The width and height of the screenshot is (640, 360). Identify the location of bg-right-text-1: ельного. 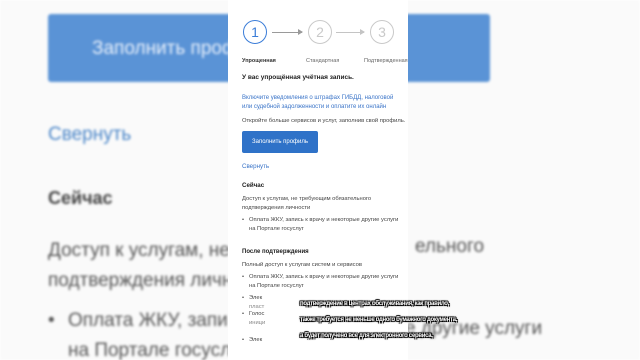
(450, 246).